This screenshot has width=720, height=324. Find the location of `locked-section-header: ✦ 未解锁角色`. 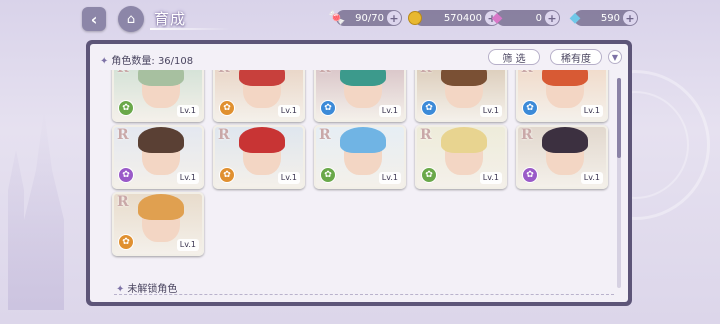

locked-section-header: ✦ 未解锁角色 is located at coordinates (146, 287).